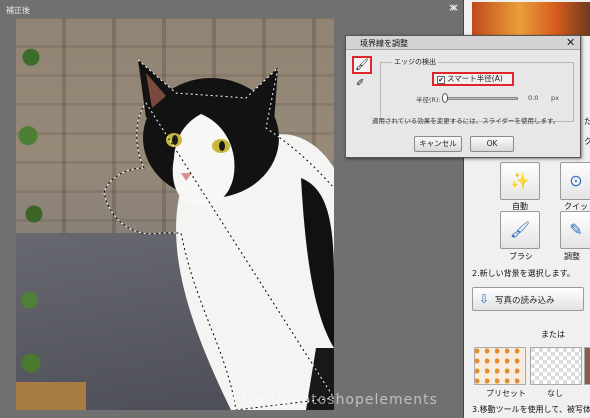 The width and height of the screenshot is (590, 418). What do you see at coordinates (587, 121) in the screenshot?
I see `panel-side-text: た` at bounding box center [587, 121].